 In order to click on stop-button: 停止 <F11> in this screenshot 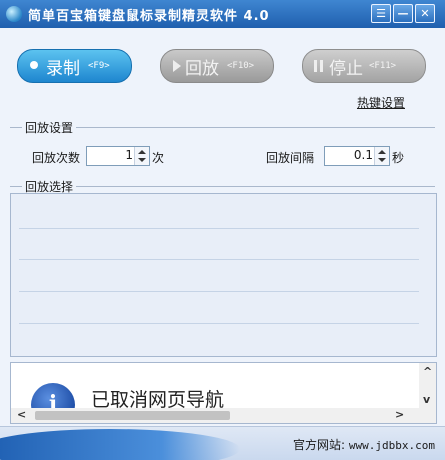, I will do `click(364, 66)`.